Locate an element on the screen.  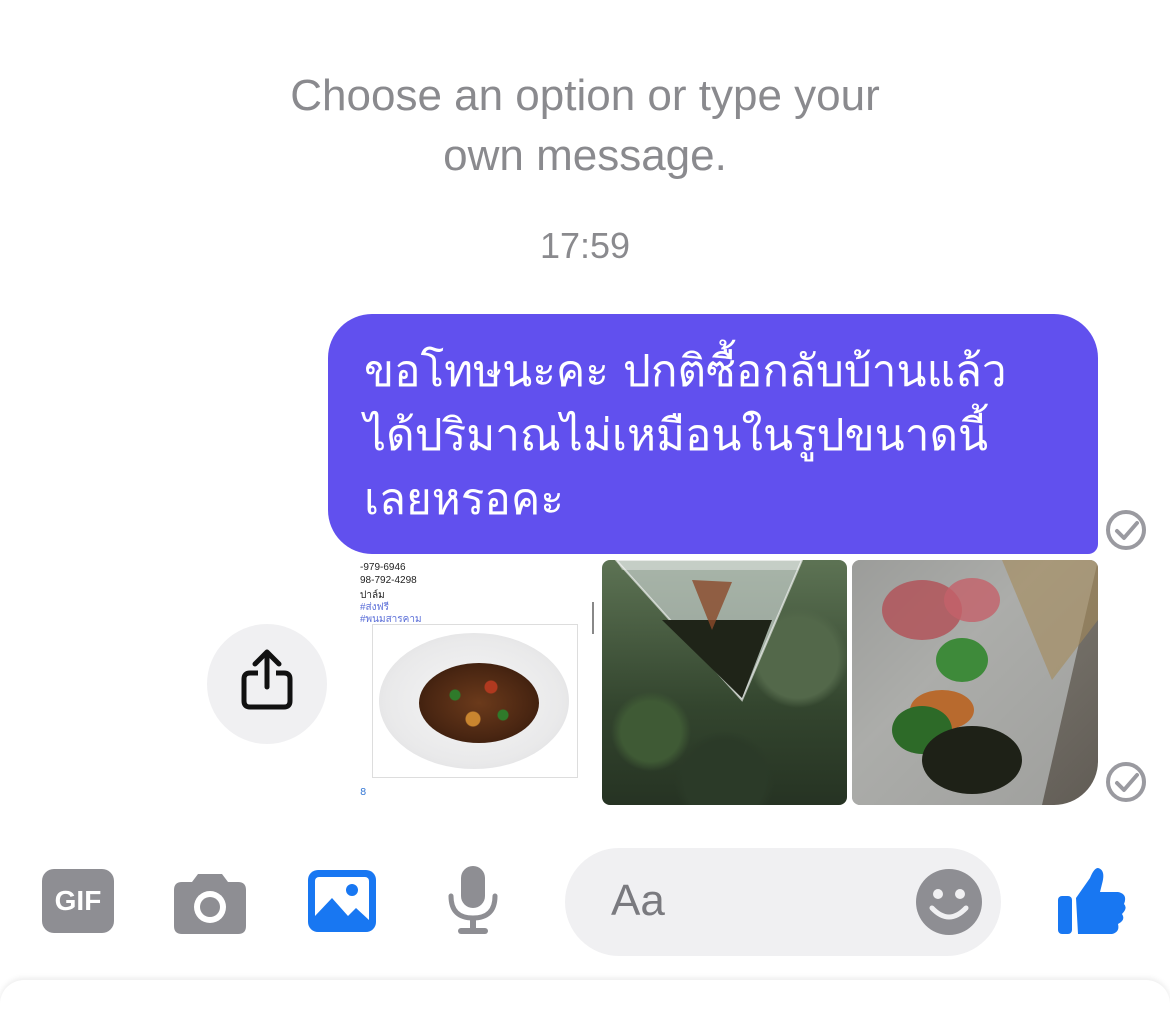
gif-icon: GIF is located at coordinates (78, 900).